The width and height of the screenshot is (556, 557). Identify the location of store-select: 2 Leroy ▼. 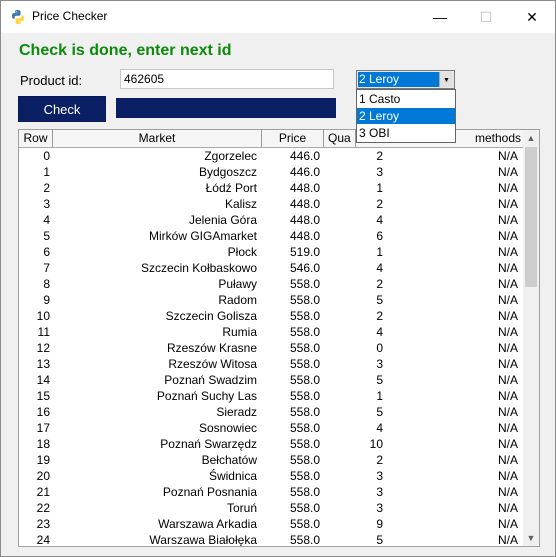
(405, 79).